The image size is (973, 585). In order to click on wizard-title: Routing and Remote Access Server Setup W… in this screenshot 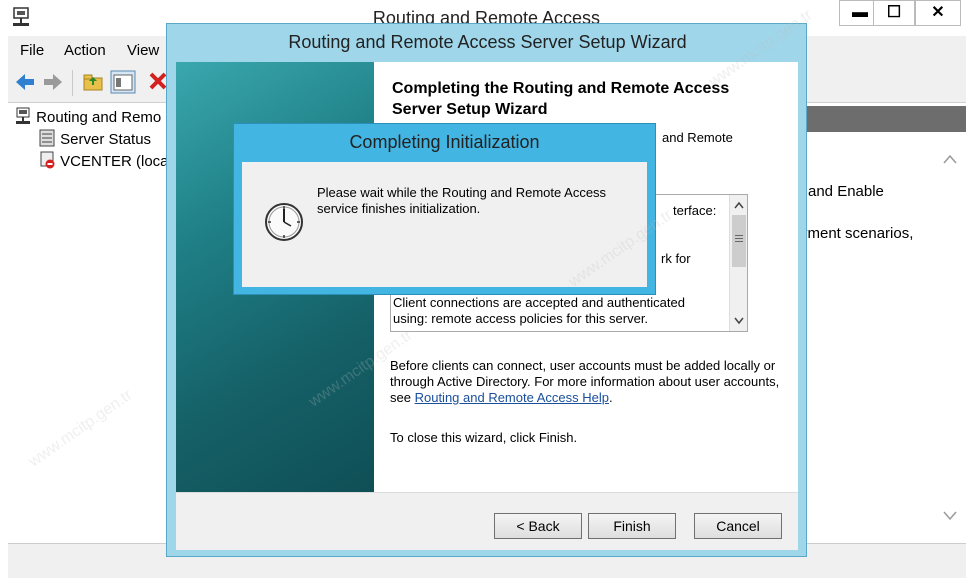, I will do `click(487, 42)`.